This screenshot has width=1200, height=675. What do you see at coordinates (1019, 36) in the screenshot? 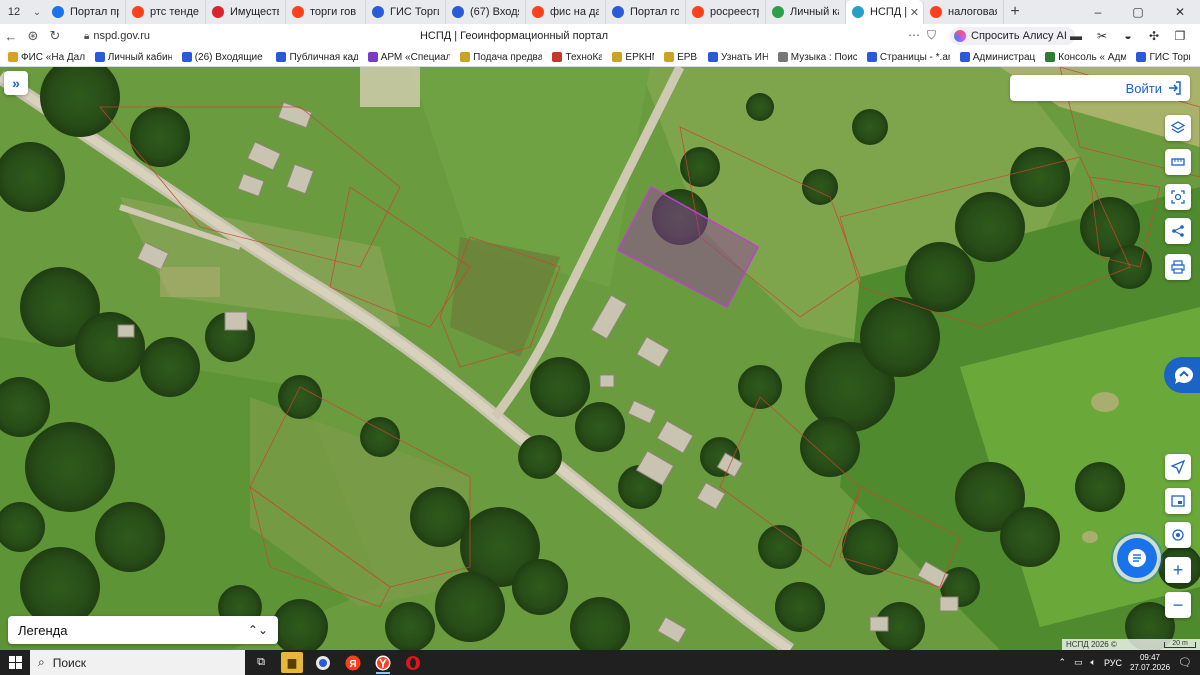
I see `ask-alice-label: Спросить Алису AI` at bounding box center [1019, 36].